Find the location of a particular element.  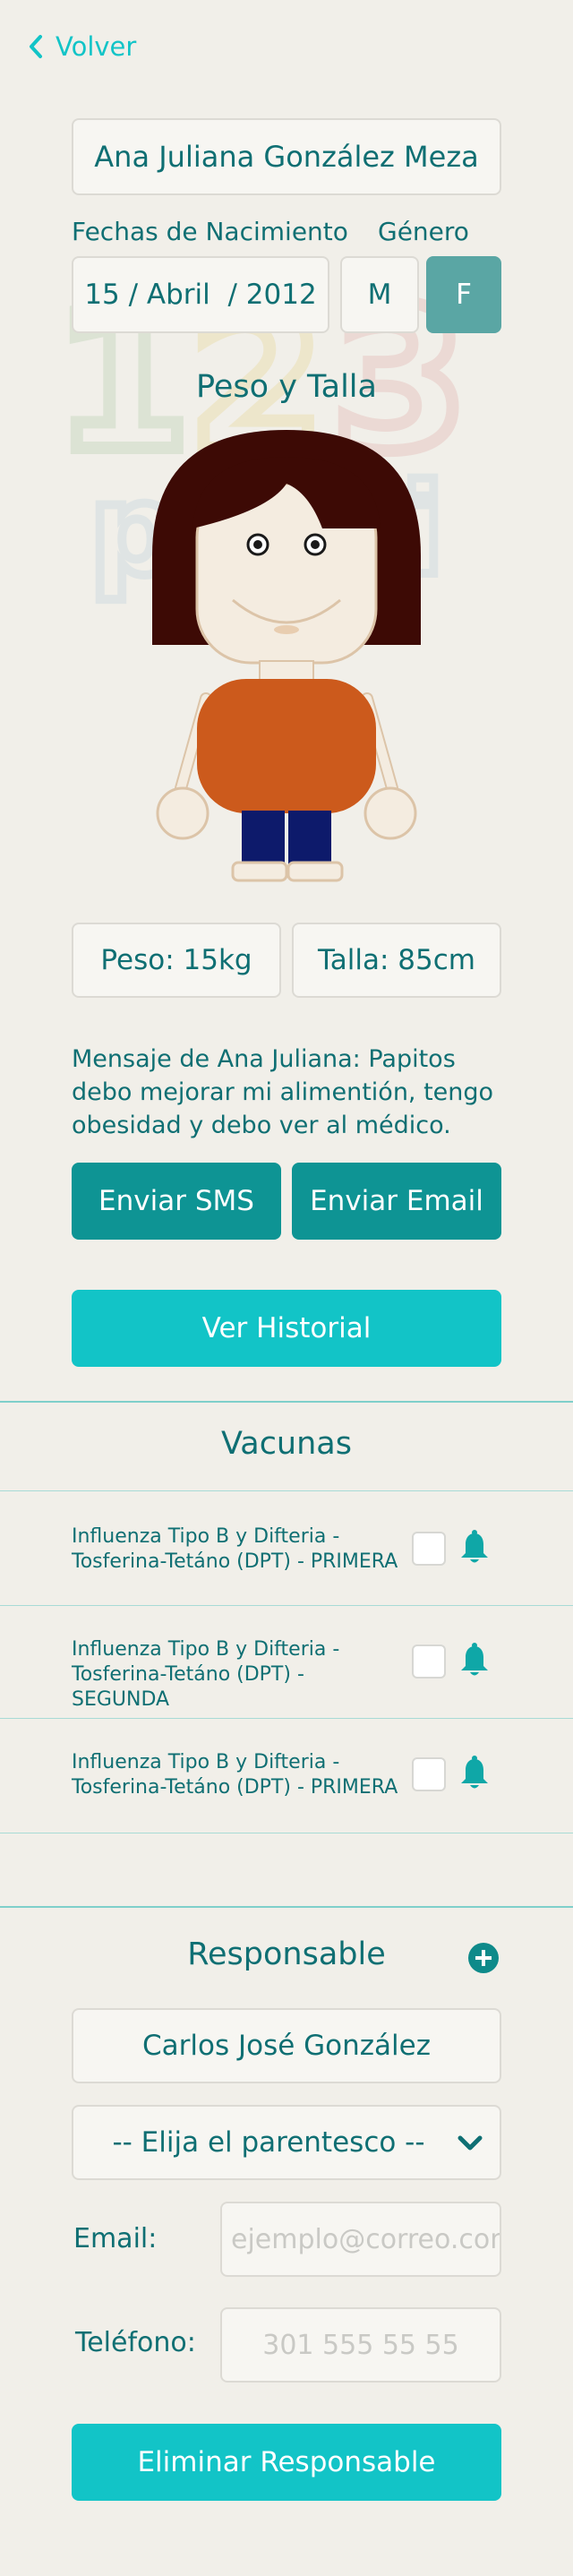

phone-field: 301 555 55 55 is located at coordinates (360, 2345).